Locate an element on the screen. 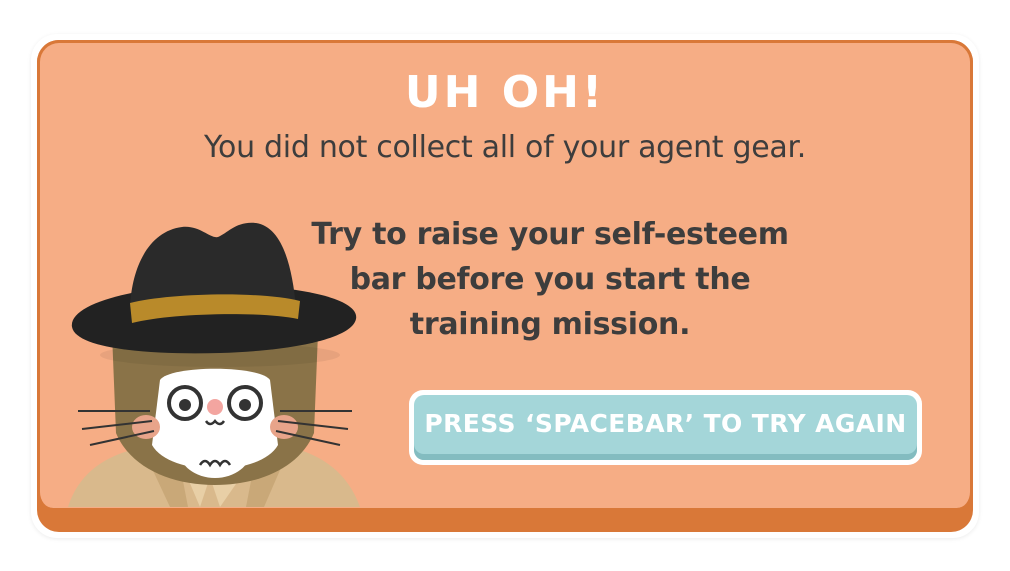 Image resolution: width=1010 pixels, height=571 pixels. try-again-button-label: PRESS ‘SPACEBAR’ TO TRY AGAIN is located at coordinates (665, 423).